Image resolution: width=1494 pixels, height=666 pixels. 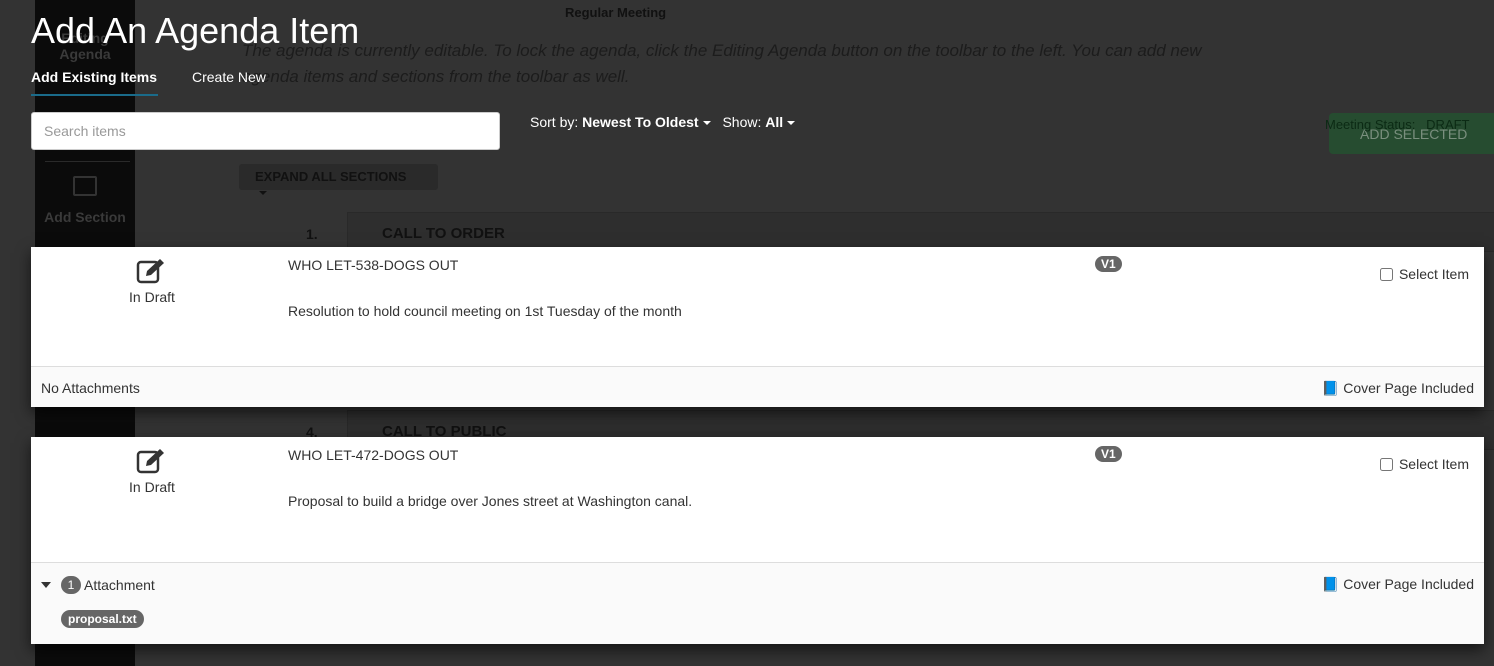 What do you see at coordinates (373, 455) in the screenshot?
I see `item-title: WHO LET-472-DOGS OUT` at bounding box center [373, 455].